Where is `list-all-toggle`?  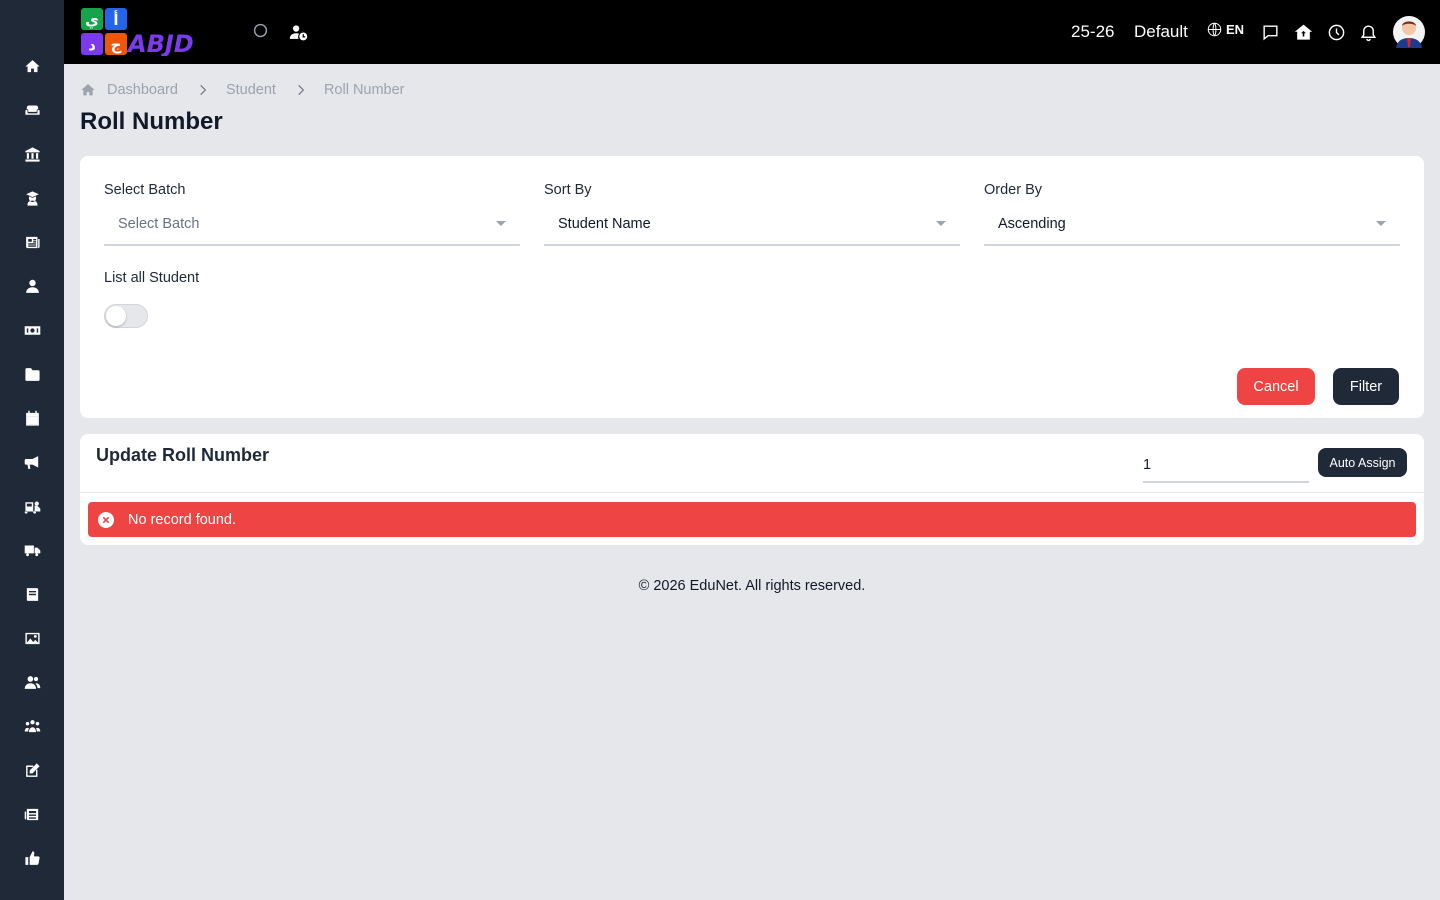
list-all-toggle is located at coordinates (126, 316).